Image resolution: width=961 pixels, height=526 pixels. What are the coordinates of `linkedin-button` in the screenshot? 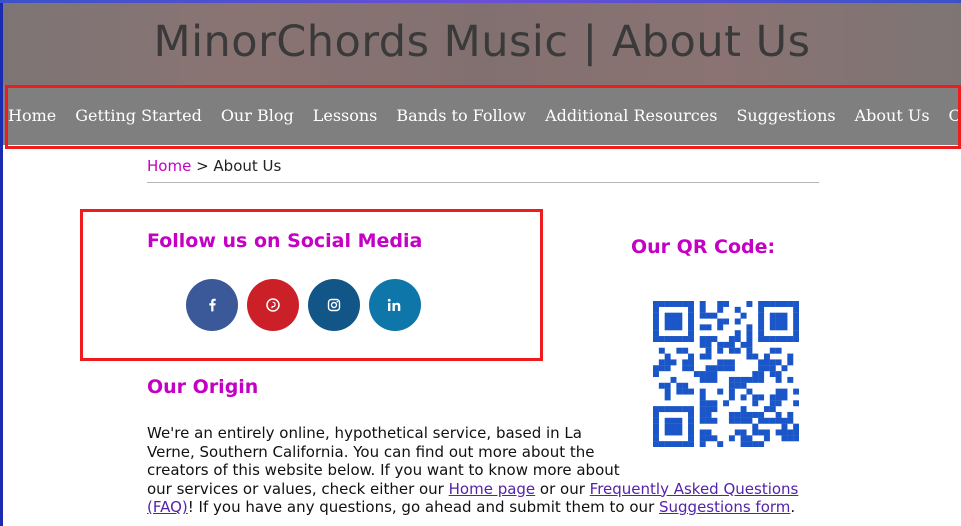 It's located at (395, 305).